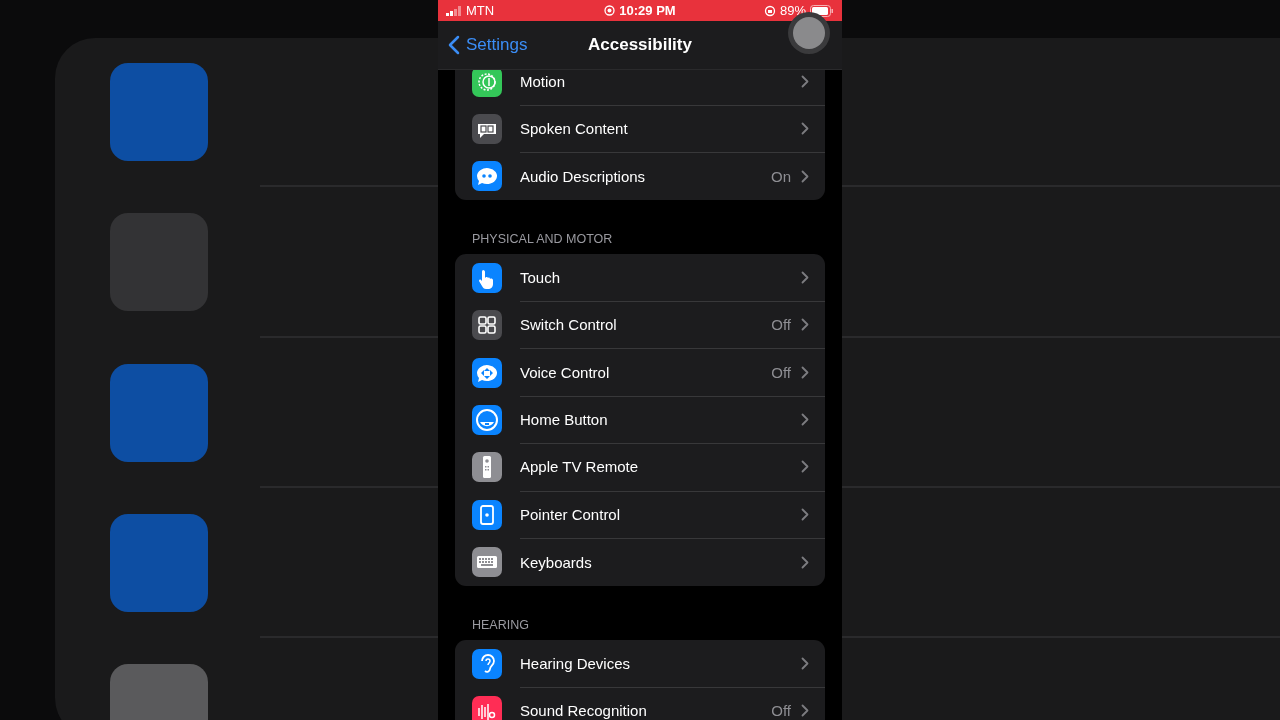  Describe the element at coordinates (486, 45) in the screenshot. I see `back-button: Settings` at that location.